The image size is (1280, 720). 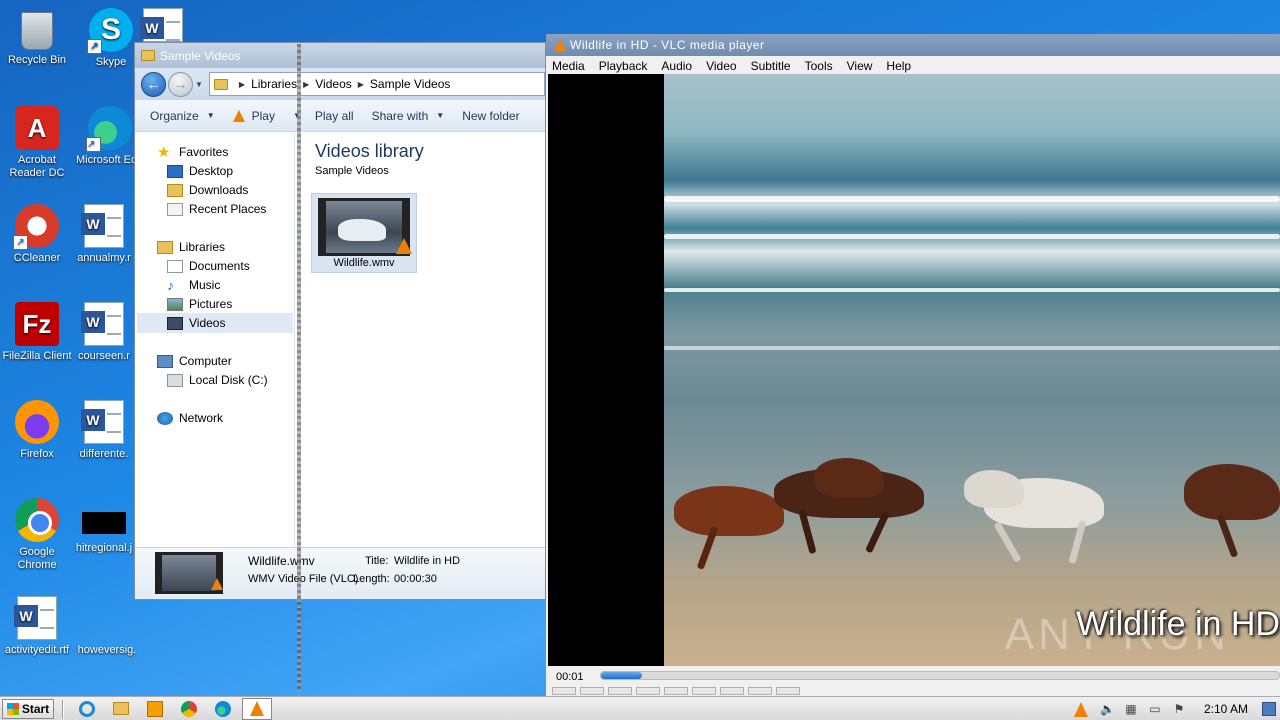 I want to click on desktop-icon-firefox: Firefox, so click(x=37, y=430).